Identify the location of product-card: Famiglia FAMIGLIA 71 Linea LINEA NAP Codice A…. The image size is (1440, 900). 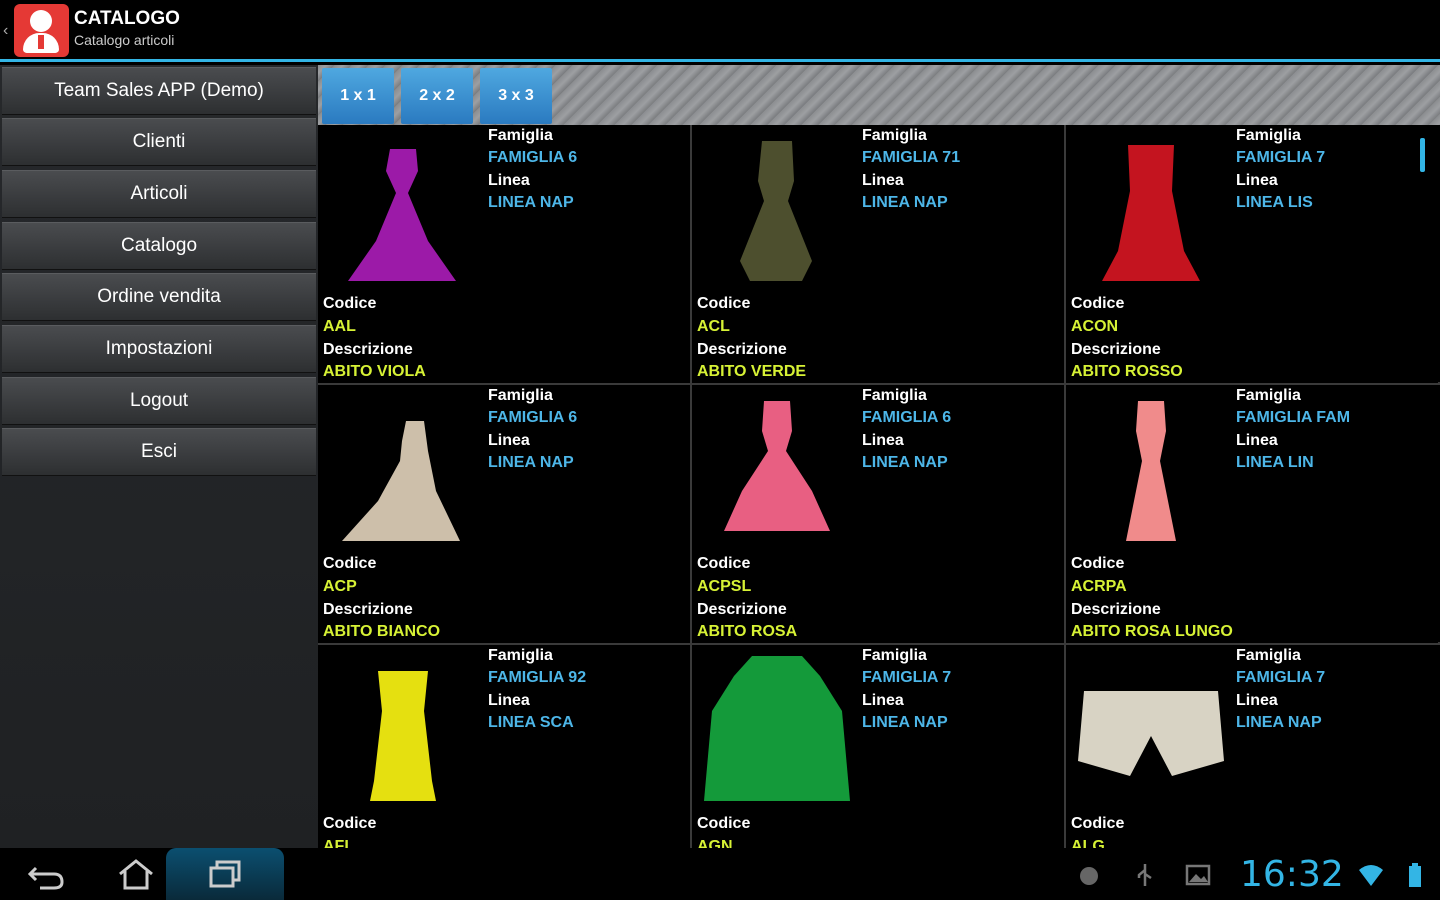
(878, 254).